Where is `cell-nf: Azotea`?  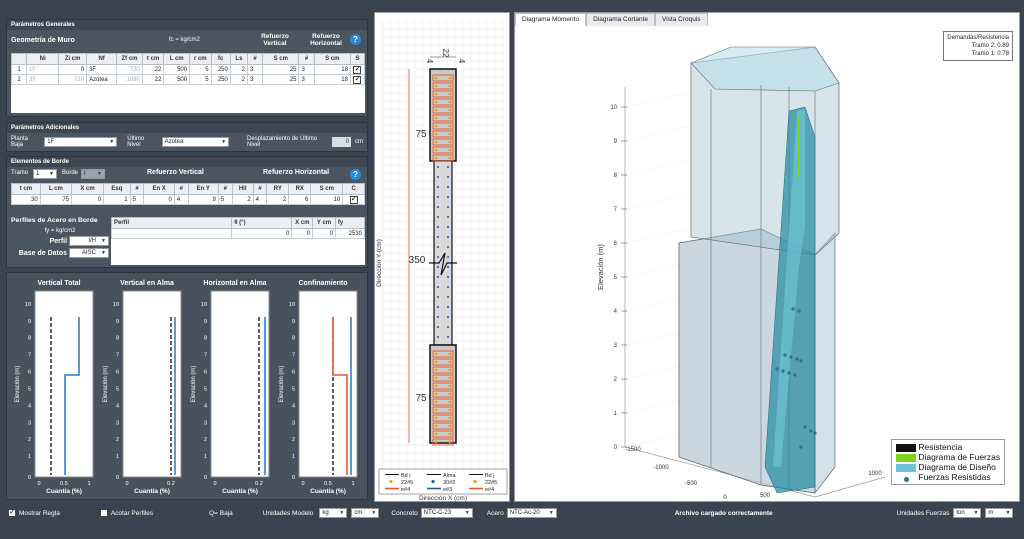 cell-nf: Azotea is located at coordinates (102, 79).